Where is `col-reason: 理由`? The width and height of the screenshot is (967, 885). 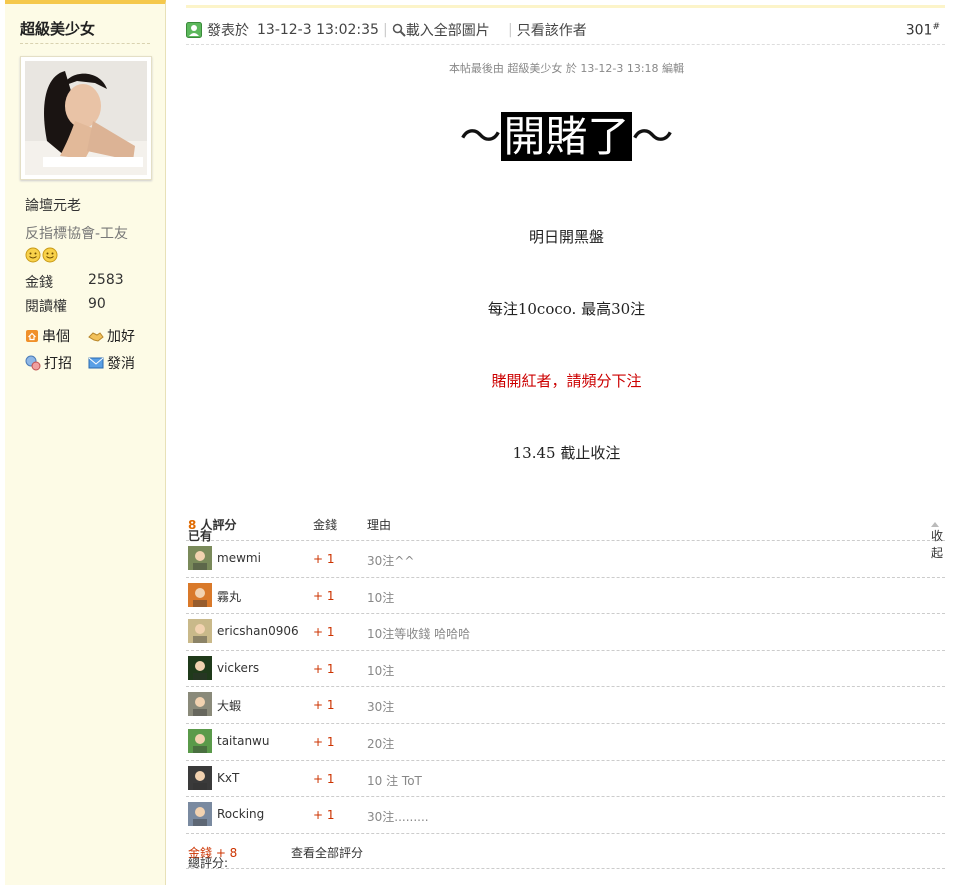
col-reason: 理由 is located at coordinates (379, 525).